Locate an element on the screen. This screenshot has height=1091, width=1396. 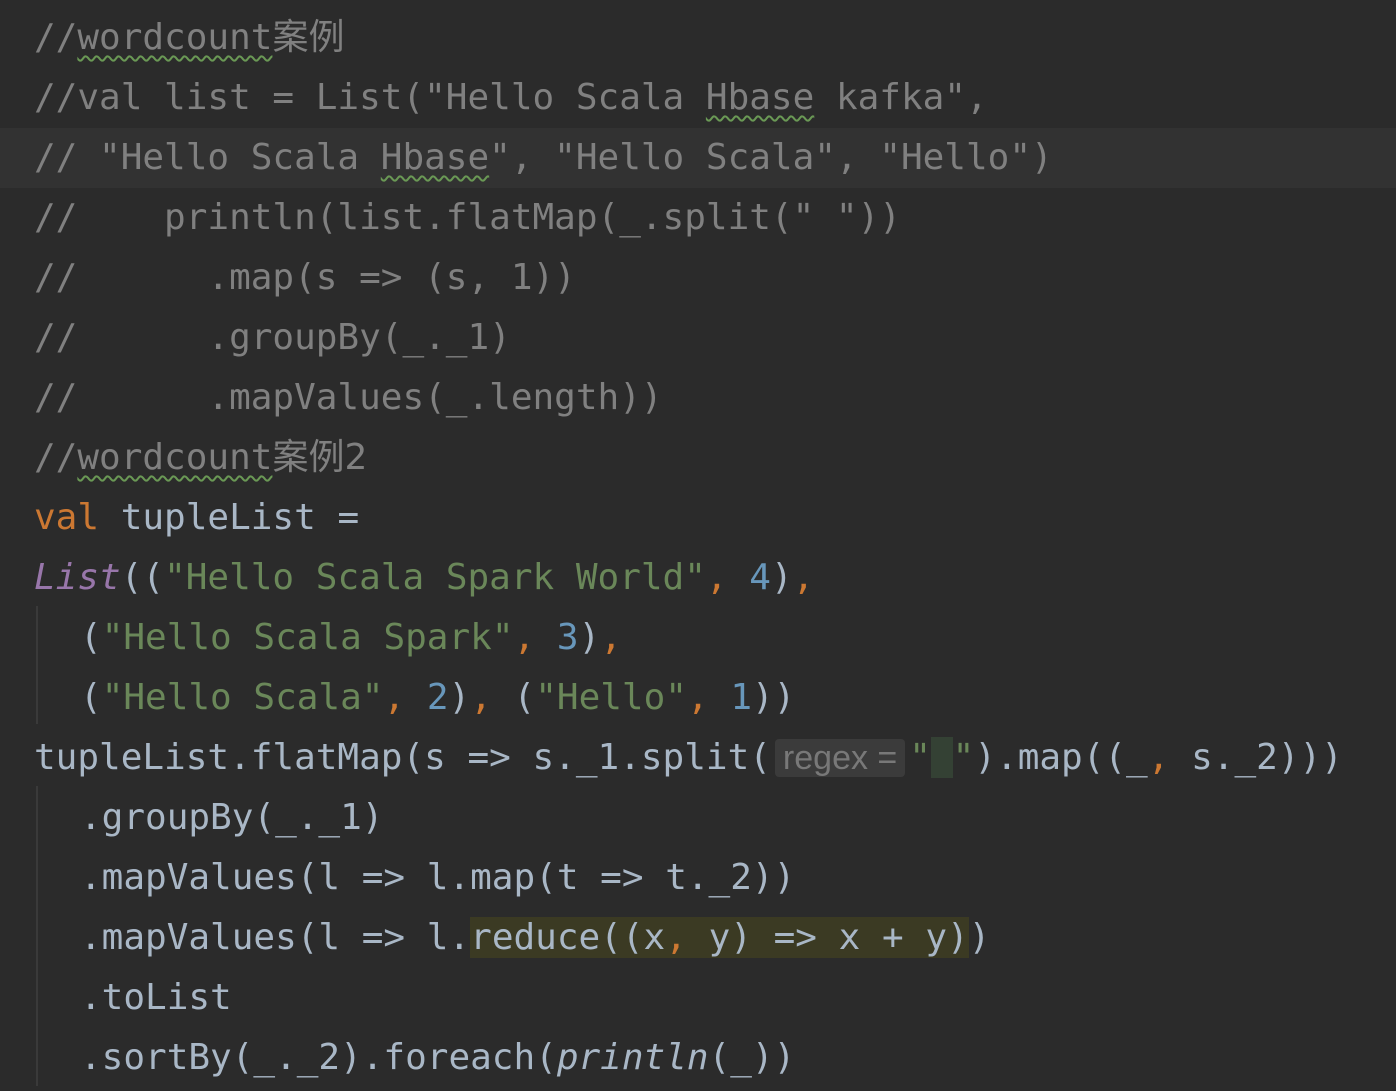
code-token: List is located at coordinates (77, 577).